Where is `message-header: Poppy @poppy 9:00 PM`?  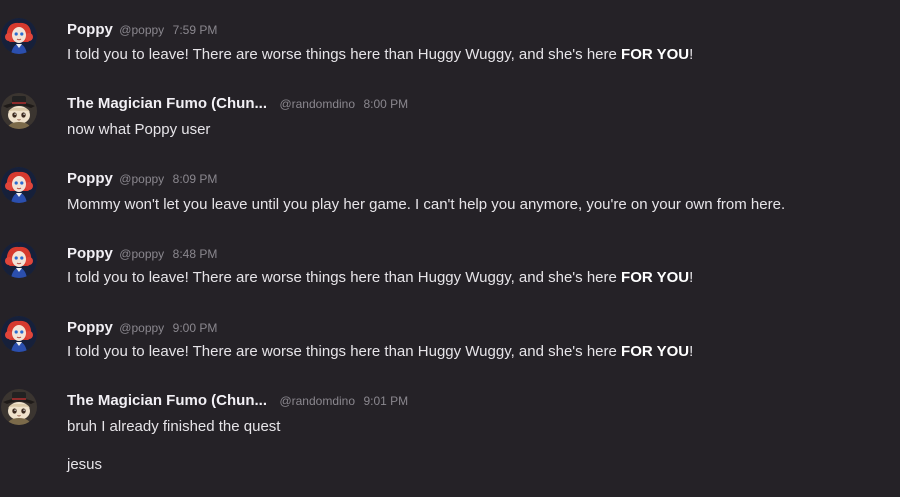 message-header: Poppy @poppy 9:00 PM is located at coordinates (142, 328).